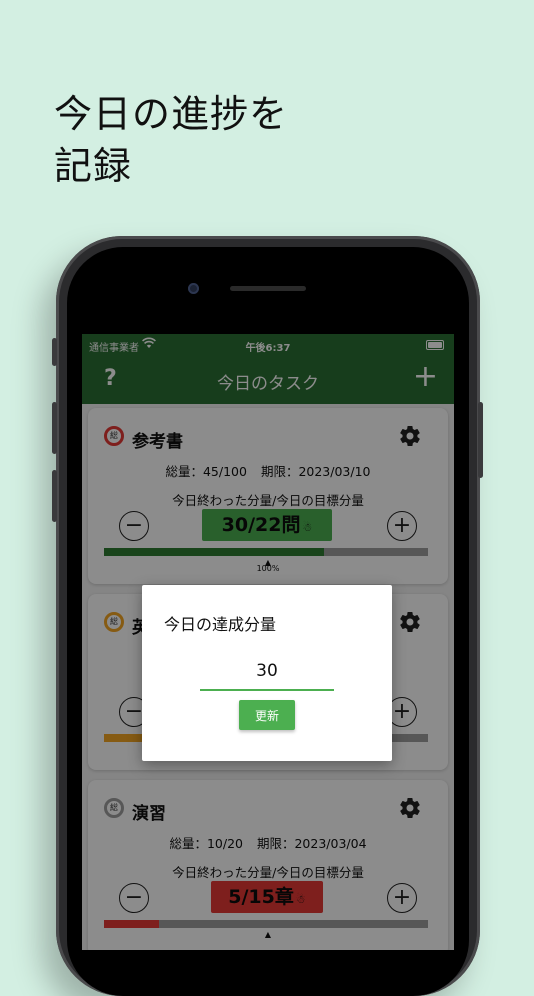 This screenshot has height=996, width=534. What do you see at coordinates (54, 352) in the screenshot?
I see `phone-mute-switch` at bounding box center [54, 352].